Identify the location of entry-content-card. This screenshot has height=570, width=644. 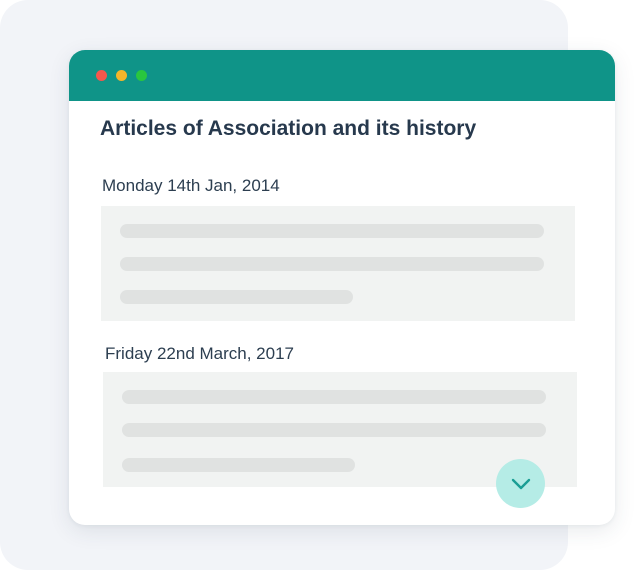
(338, 263).